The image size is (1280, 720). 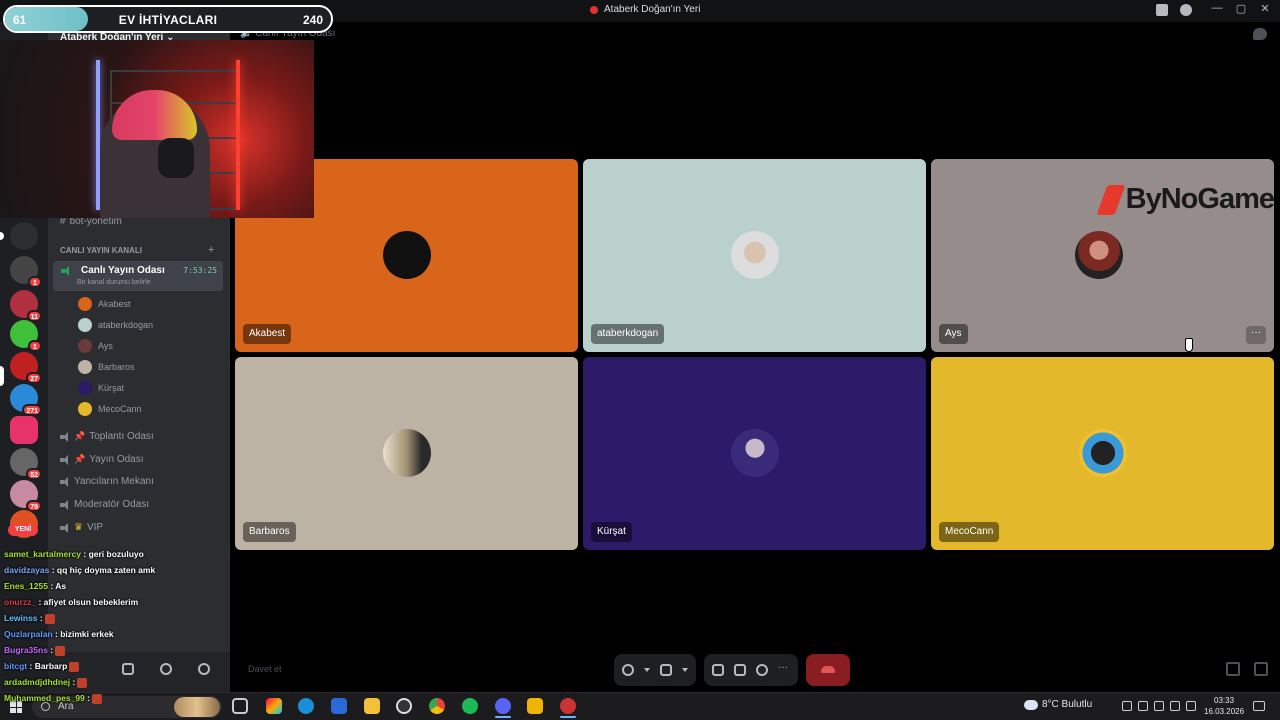 What do you see at coordinates (1217, 8) in the screenshot?
I see `minimize-button: —` at bounding box center [1217, 8].